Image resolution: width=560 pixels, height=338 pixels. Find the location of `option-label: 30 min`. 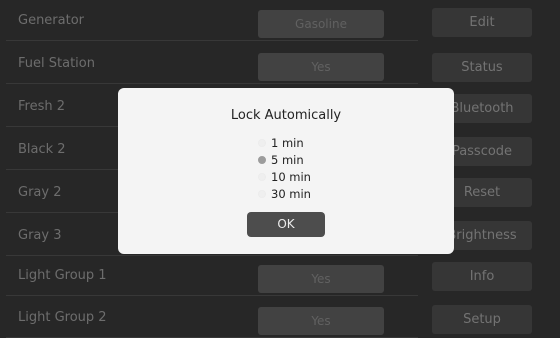

option-label: 30 min is located at coordinates (291, 194).